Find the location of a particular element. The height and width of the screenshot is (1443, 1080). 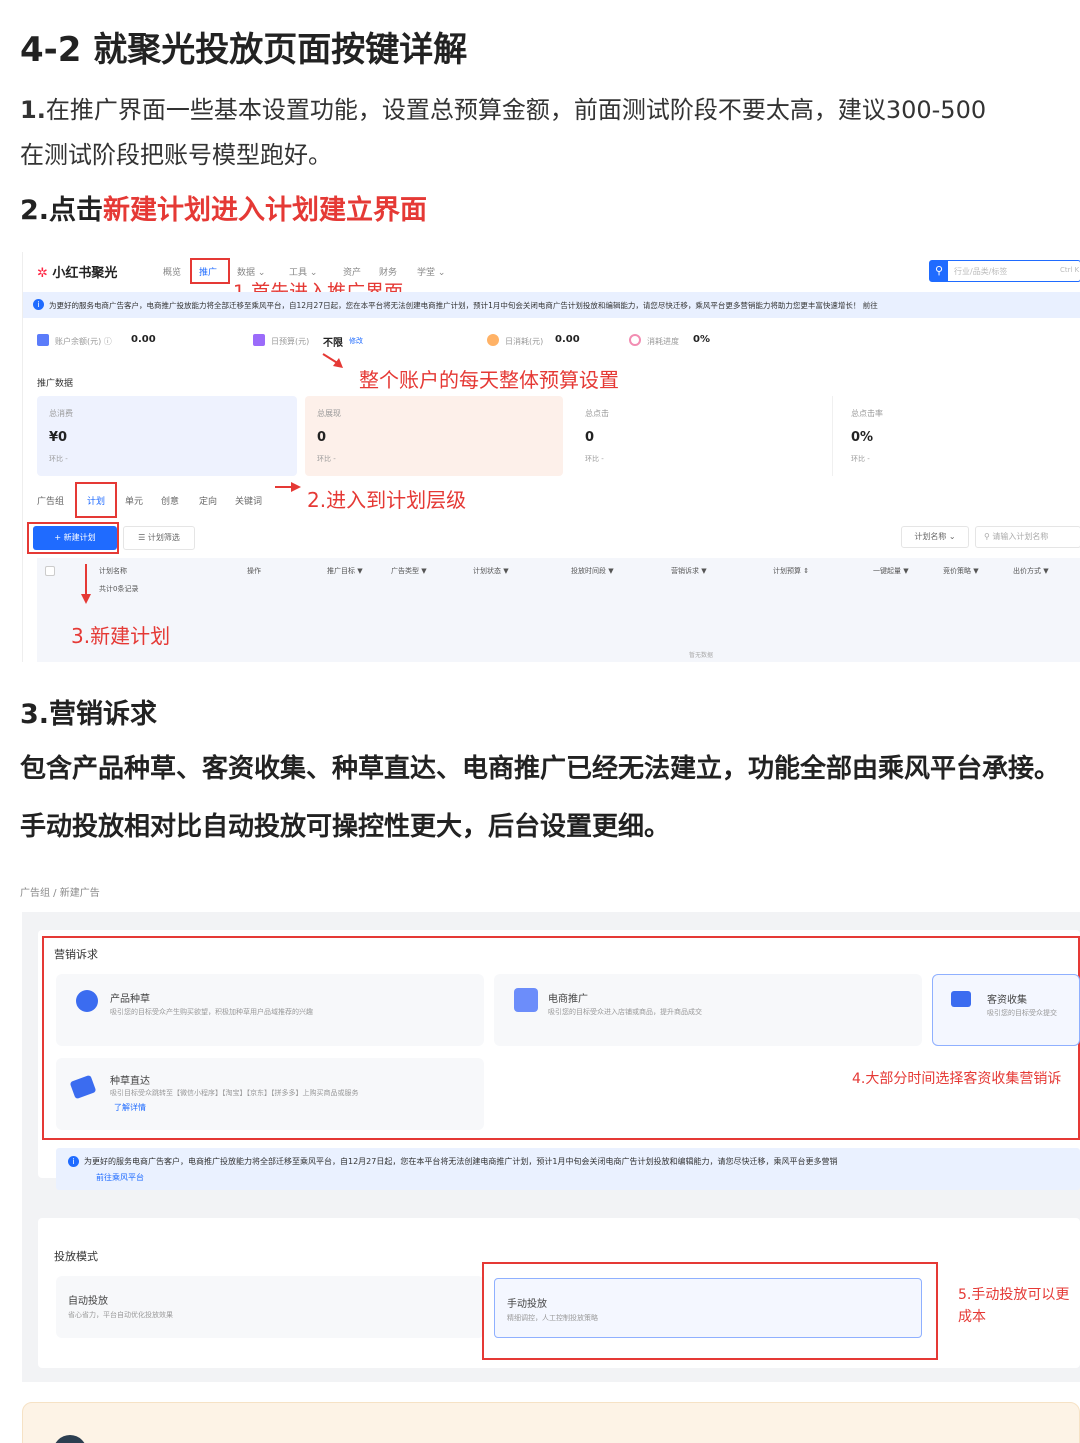

stat-balance-value: 0.00 is located at coordinates (143, 339).